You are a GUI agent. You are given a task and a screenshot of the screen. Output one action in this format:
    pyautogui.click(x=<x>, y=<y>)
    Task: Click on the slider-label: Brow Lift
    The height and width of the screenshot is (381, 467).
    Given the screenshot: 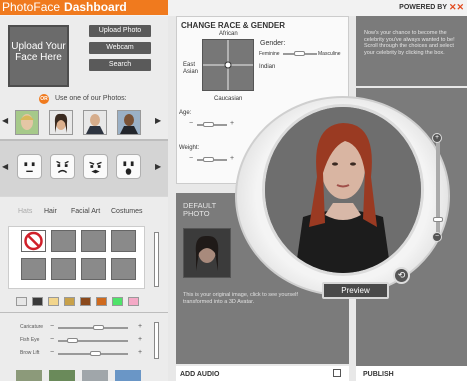 What is the action you would take?
    pyautogui.click(x=30, y=353)
    